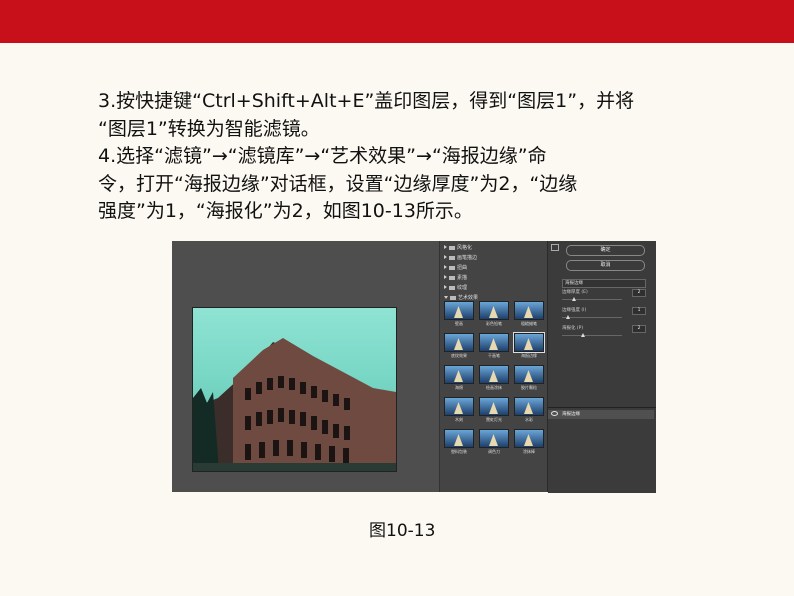 This screenshot has height=596, width=794. Describe the element at coordinates (209, 128) in the screenshot. I see `instruction-line: “图层1”转换为智能滤镜。` at that location.